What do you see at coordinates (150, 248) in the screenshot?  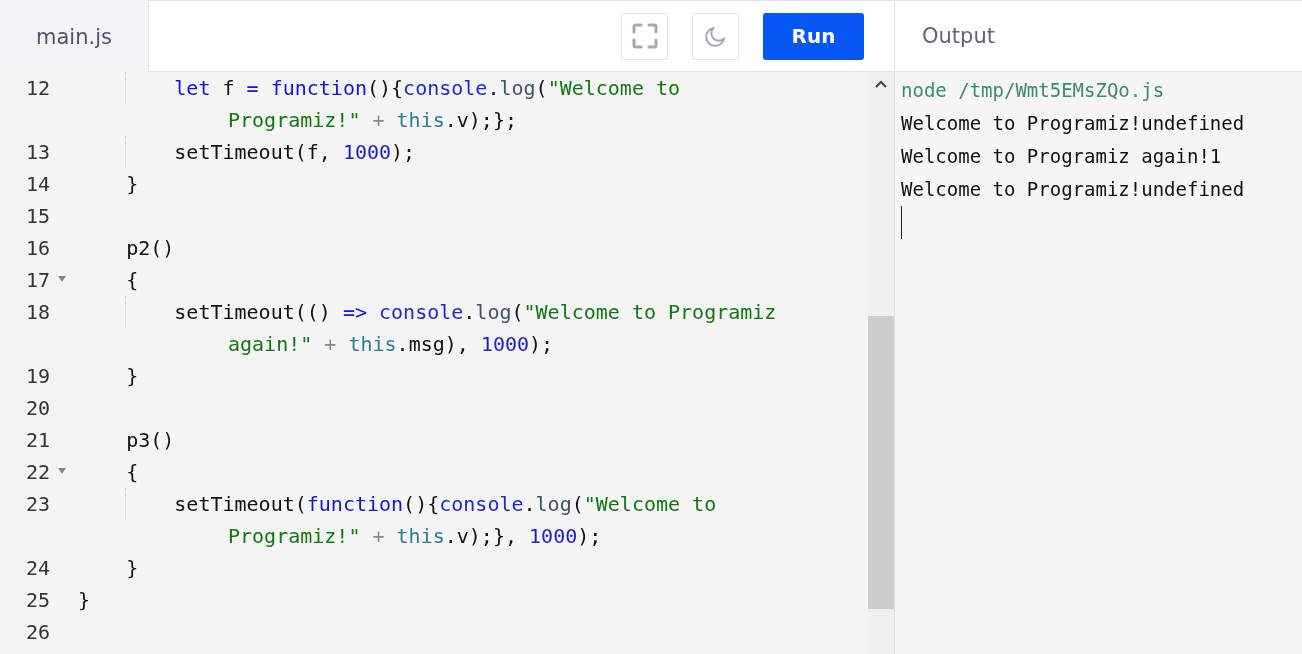 I see `code-line: p2()` at bounding box center [150, 248].